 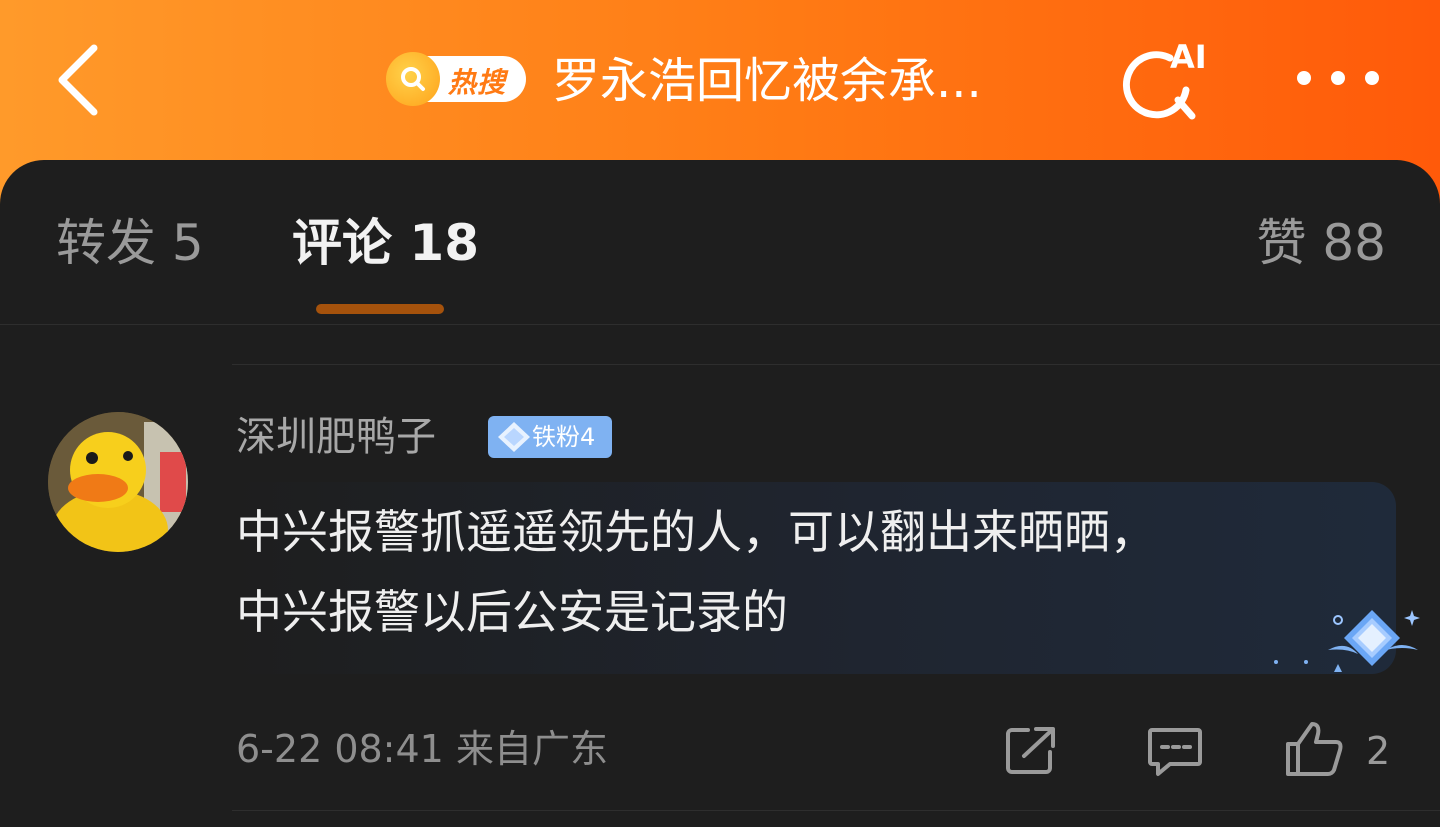 What do you see at coordinates (836, 364) in the screenshot?
I see `comment-separator` at bounding box center [836, 364].